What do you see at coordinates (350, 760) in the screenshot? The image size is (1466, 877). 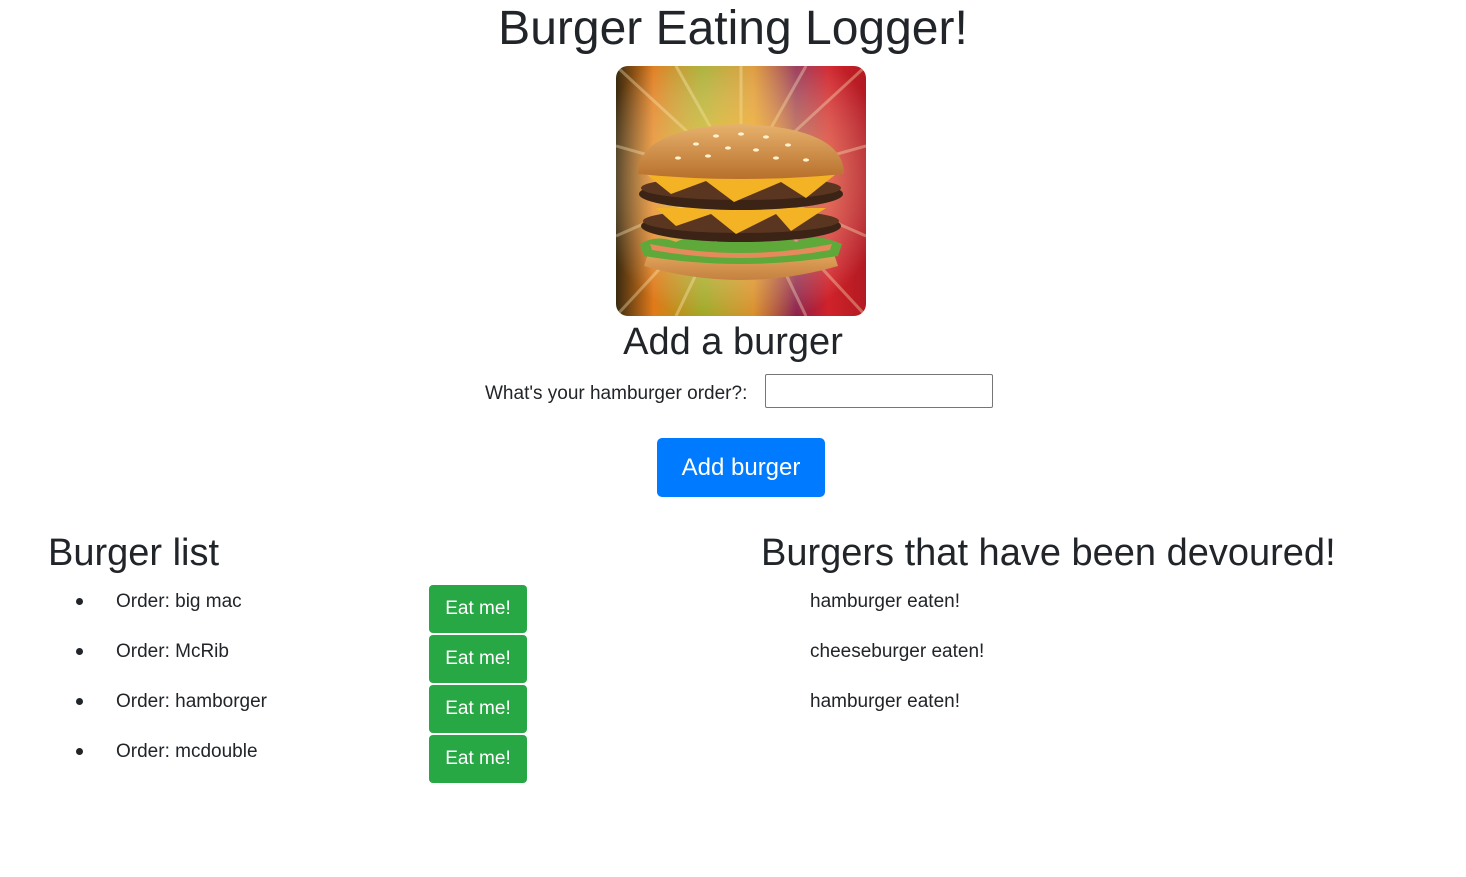 I see `list-item: Order: mcdouble Eat me!` at bounding box center [350, 760].